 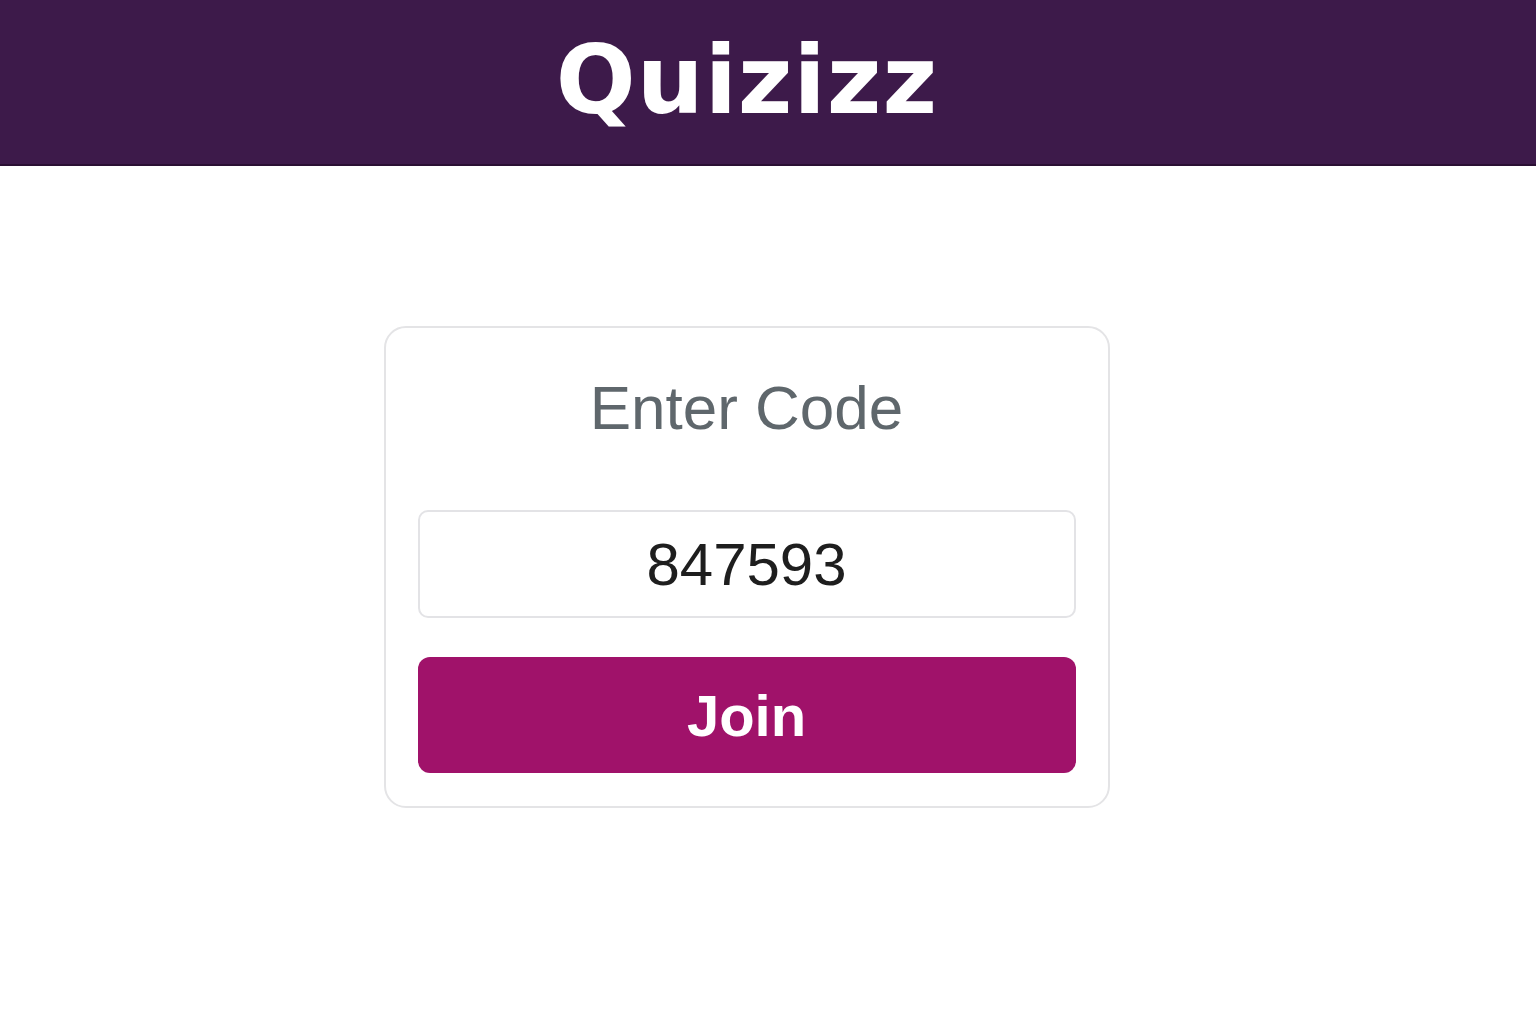 I want to click on card-title: Enter Code, so click(x=746, y=408).